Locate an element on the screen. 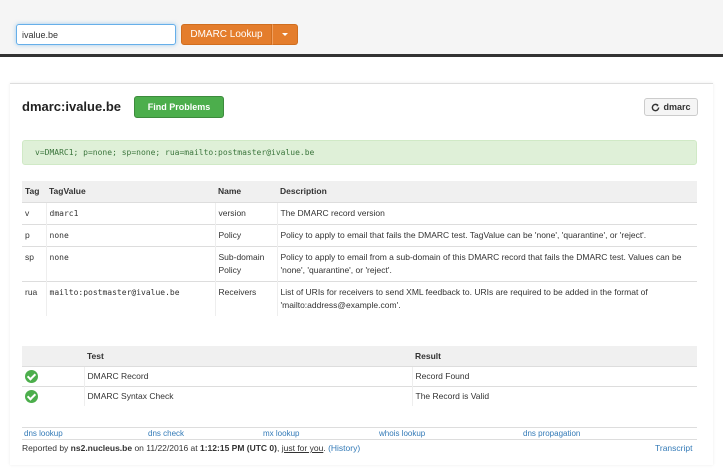  test-cell: DMARC Record is located at coordinates (247, 375).